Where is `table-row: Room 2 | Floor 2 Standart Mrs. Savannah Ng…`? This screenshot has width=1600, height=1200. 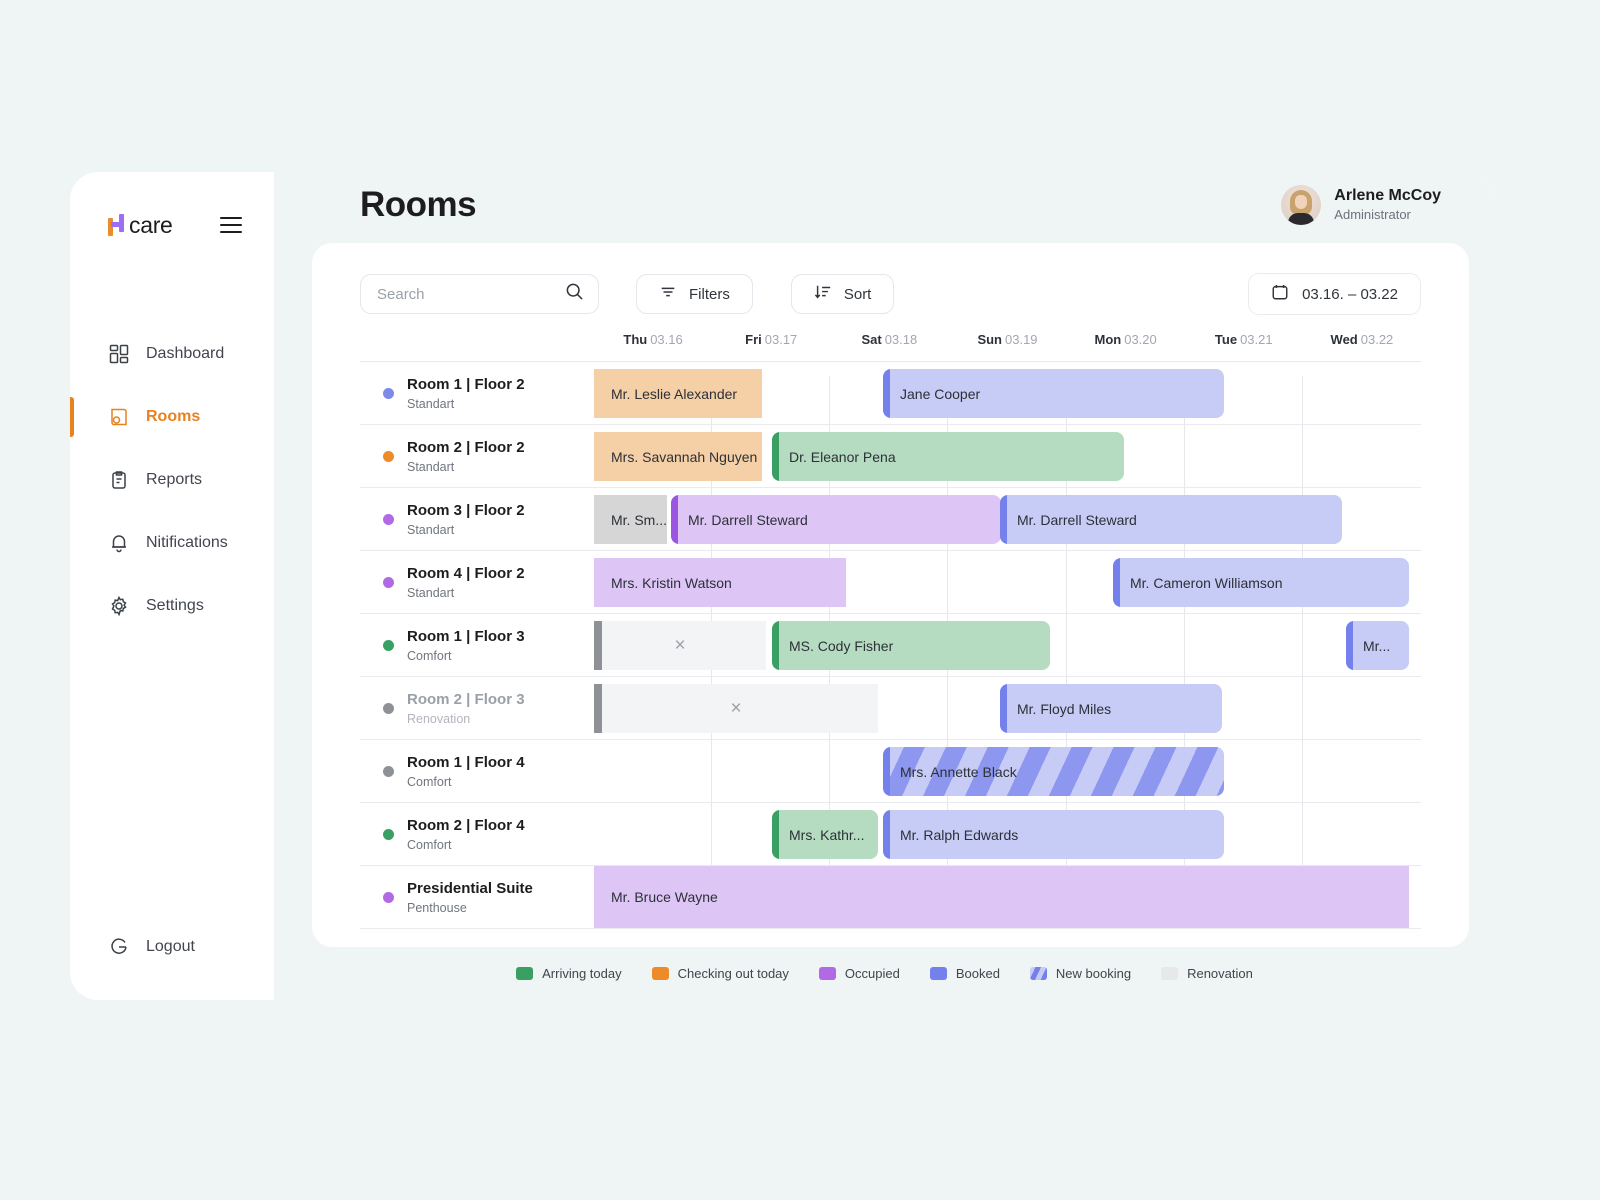
table-row: Room 2 | Floor 2 Standart Mrs. Savannah Ng… is located at coordinates (890, 457).